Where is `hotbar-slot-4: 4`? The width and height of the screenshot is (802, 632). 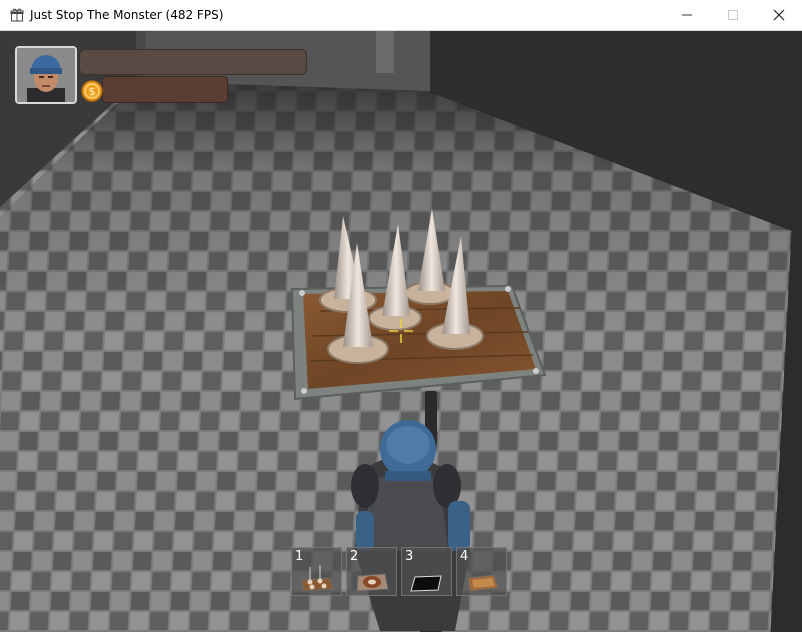
hotbar-slot-4: 4 is located at coordinates (481, 571).